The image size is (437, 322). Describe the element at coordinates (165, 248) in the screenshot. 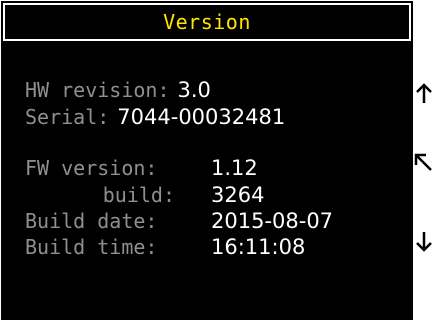

I see `build-time-row: Build time: 16:11:08` at that location.